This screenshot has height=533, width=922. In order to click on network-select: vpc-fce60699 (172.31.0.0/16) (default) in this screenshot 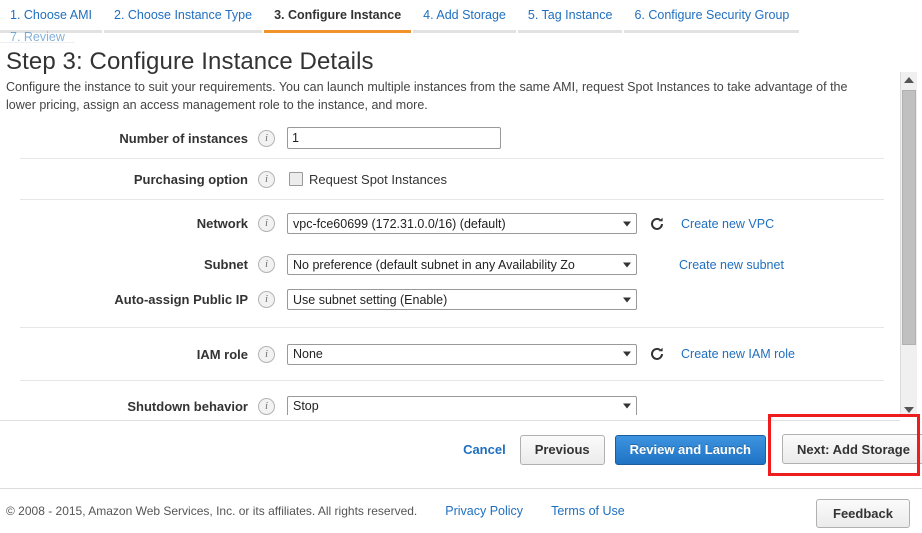, I will do `click(462, 223)`.